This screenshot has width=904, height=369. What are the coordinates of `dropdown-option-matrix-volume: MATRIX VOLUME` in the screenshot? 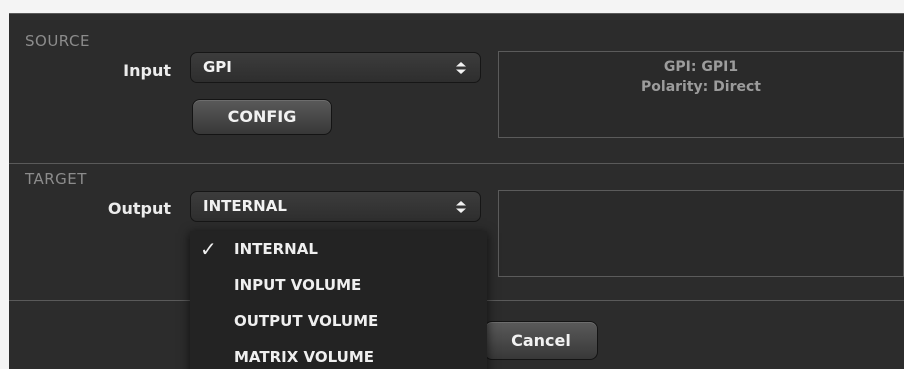 It's located at (338, 354).